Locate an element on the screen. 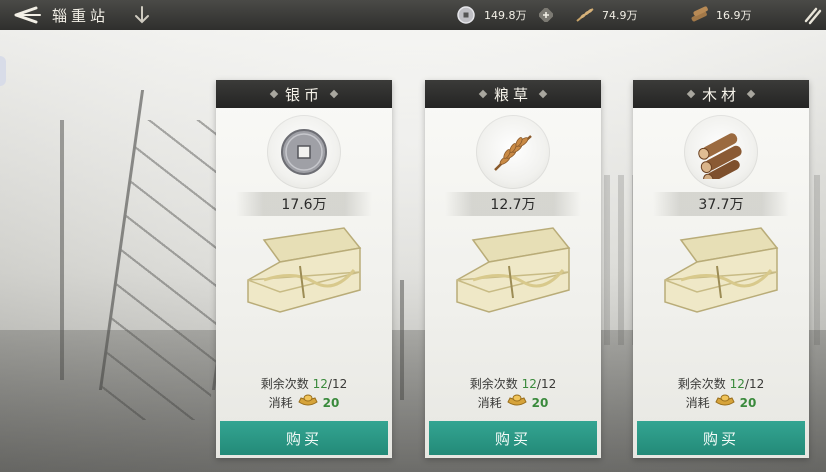 The width and height of the screenshot is (826, 472). card-title: 粮草 is located at coordinates (512, 94).